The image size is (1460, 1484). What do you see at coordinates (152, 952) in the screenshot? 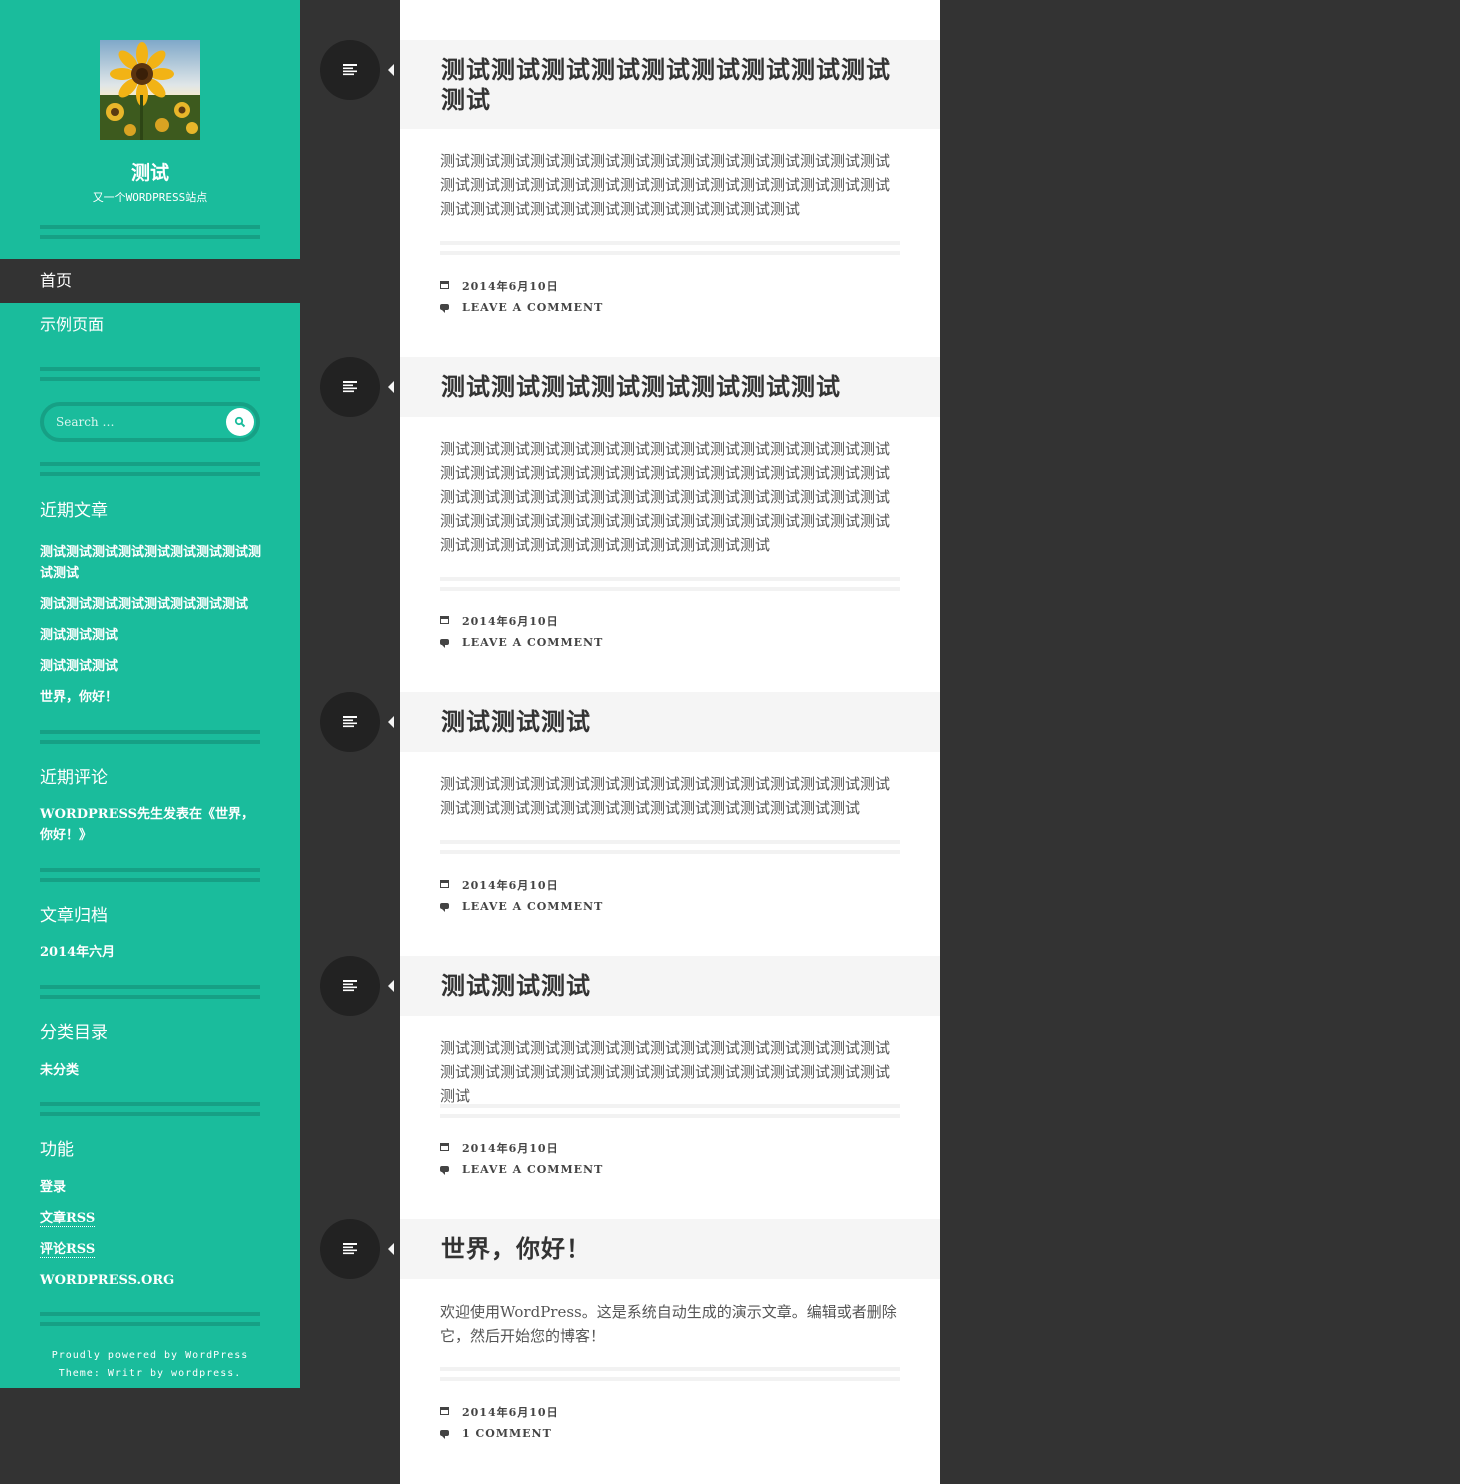
I see `archive-link: 2014年六月` at bounding box center [152, 952].